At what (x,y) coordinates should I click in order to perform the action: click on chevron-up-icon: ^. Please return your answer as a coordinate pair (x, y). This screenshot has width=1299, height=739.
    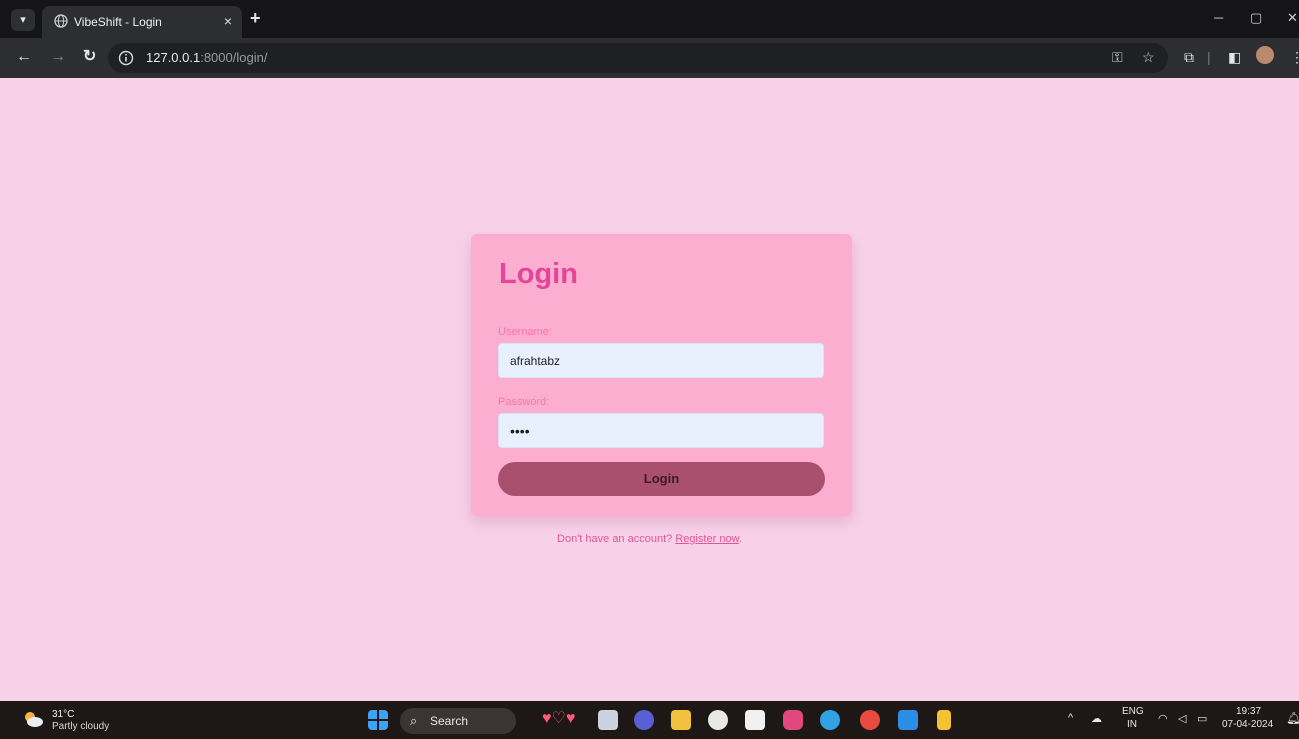
    Looking at the image, I should click on (1070, 718).